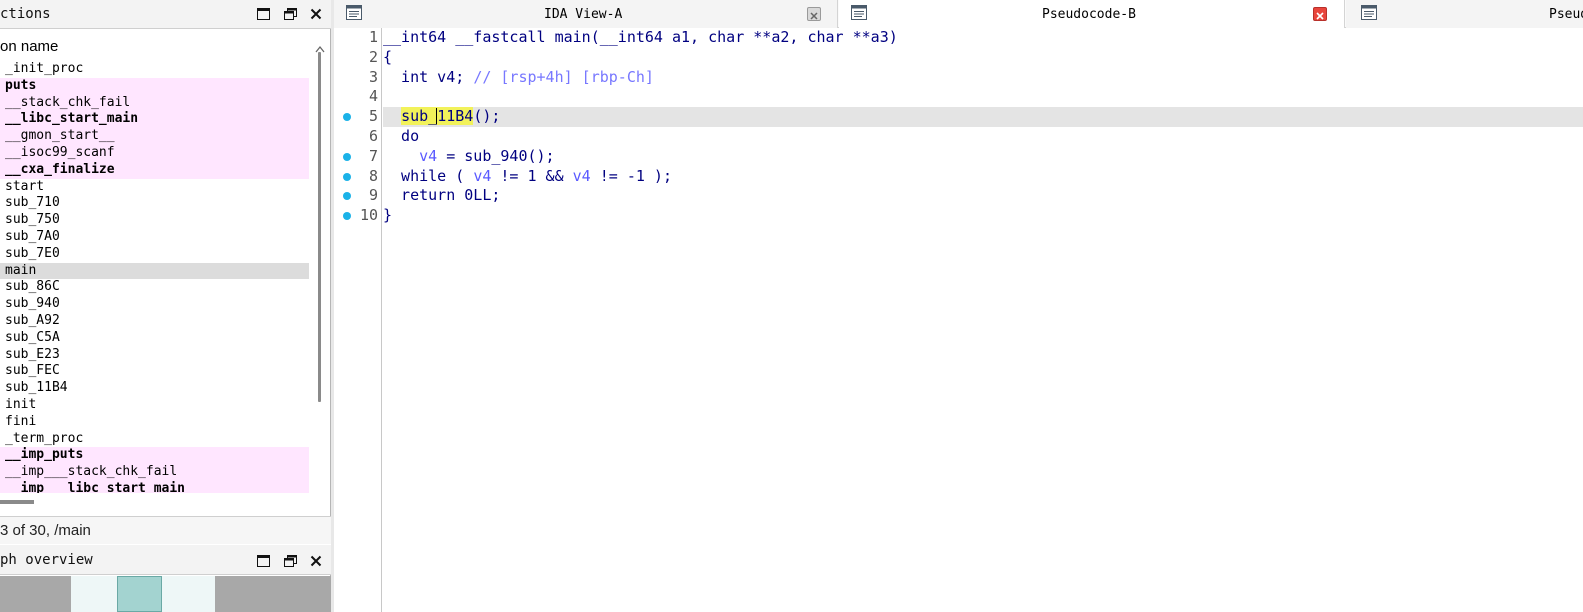  What do you see at coordinates (486, 116) in the screenshot?
I see `code-token: ();` at bounding box center [486, 116].